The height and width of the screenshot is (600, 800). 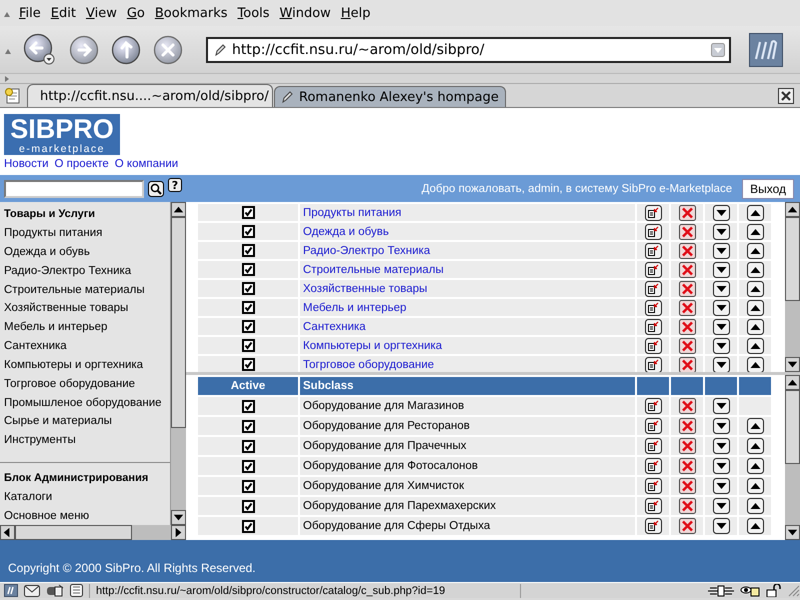 What do you see at coordinates (365, 288) in the screenshot?
I see `category-link: Хозяйственные товары` at bounding box center [365, 288].